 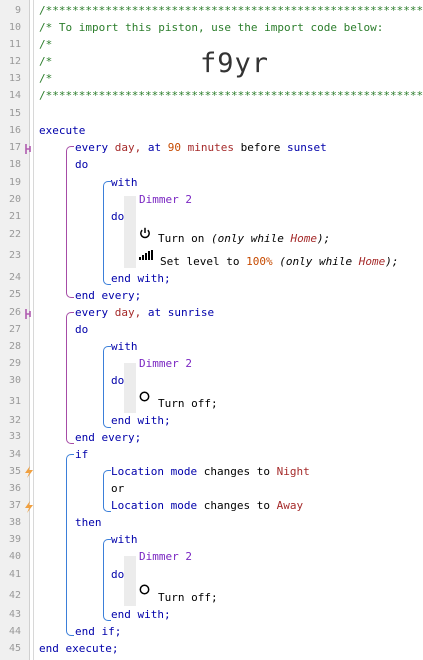 What do you see at coordinates (88, 522) in the screenshot?
I see `then-keyword: then` at bounding box center [88, 522].